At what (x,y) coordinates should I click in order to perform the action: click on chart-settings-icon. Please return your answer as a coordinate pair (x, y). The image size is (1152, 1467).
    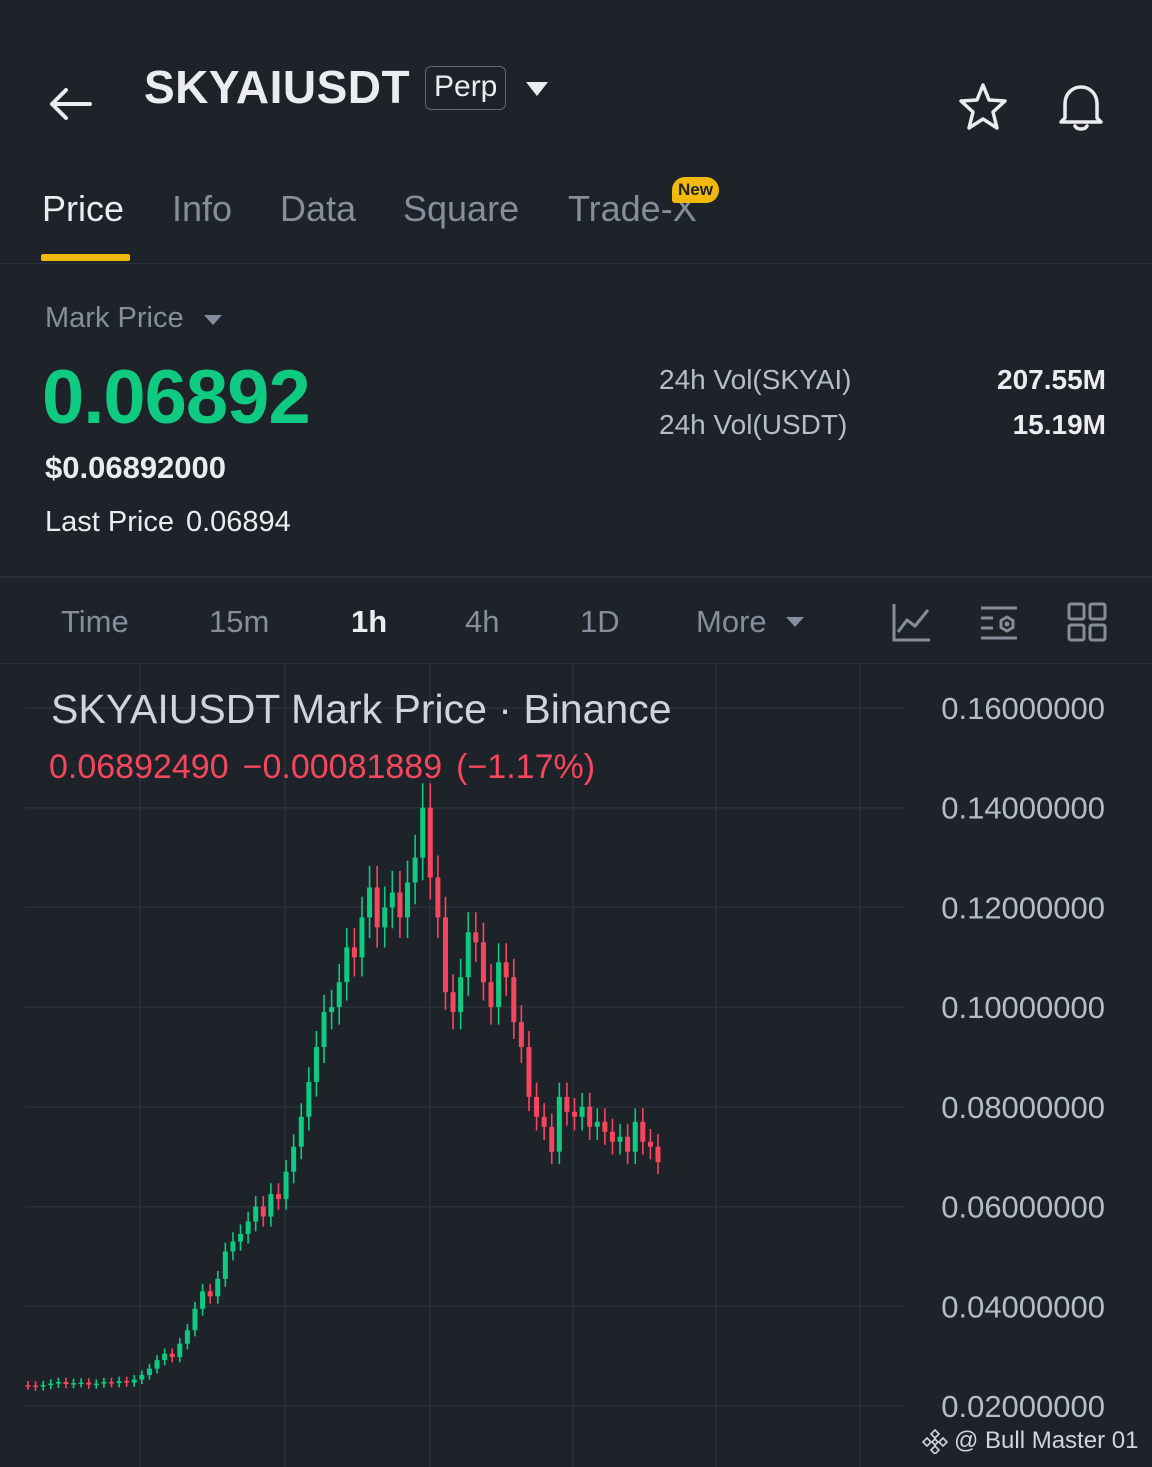
    Looking at the image, I should click on (999, 622).